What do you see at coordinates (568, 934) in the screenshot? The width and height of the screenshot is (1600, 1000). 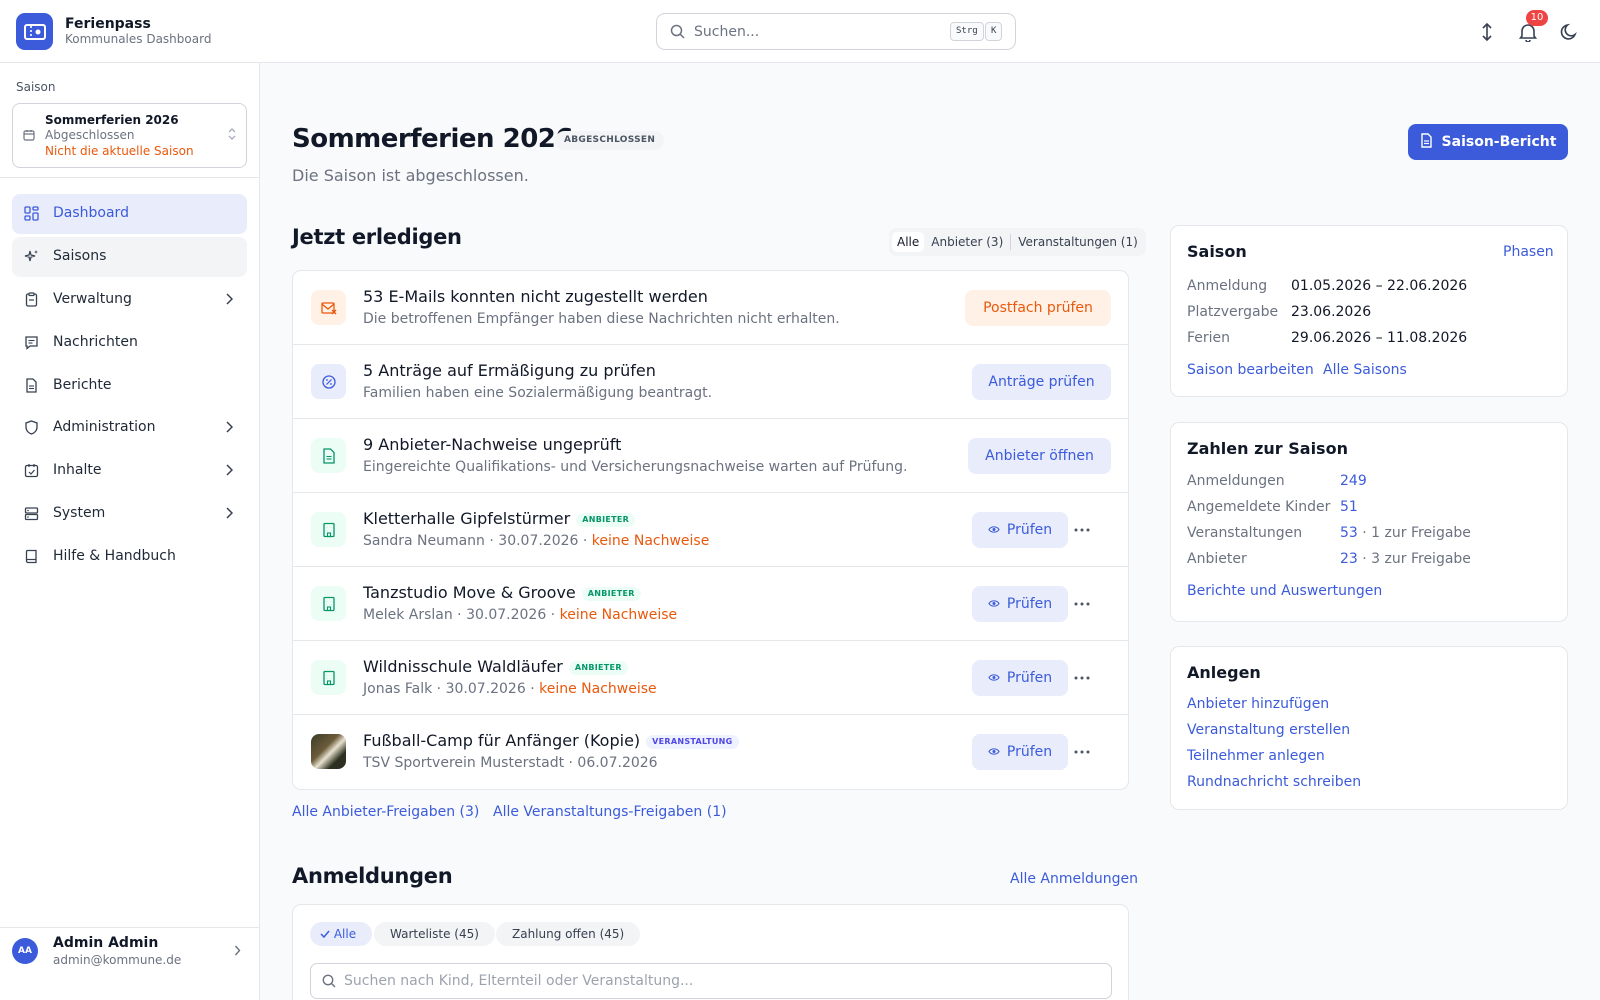 I see `chip-payment-open: Zahlung offen (45)` at bounding box center [568, 934].